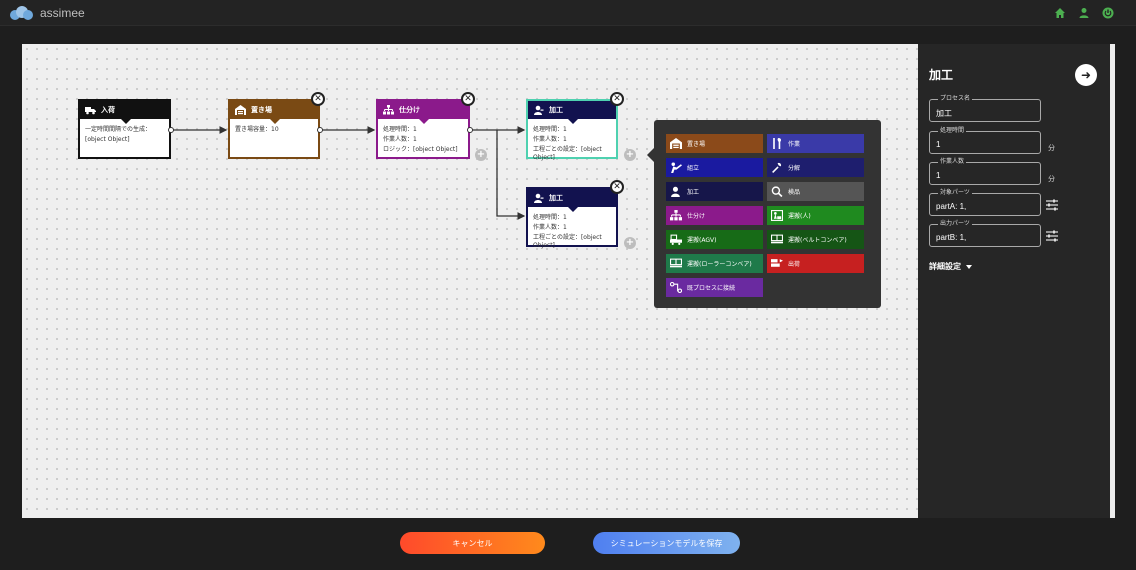 The width and height of the screenshot is (1136, 570). Describe the element at coordinates (1108, 13) in the screenshot. I see `power-icon` at that location.